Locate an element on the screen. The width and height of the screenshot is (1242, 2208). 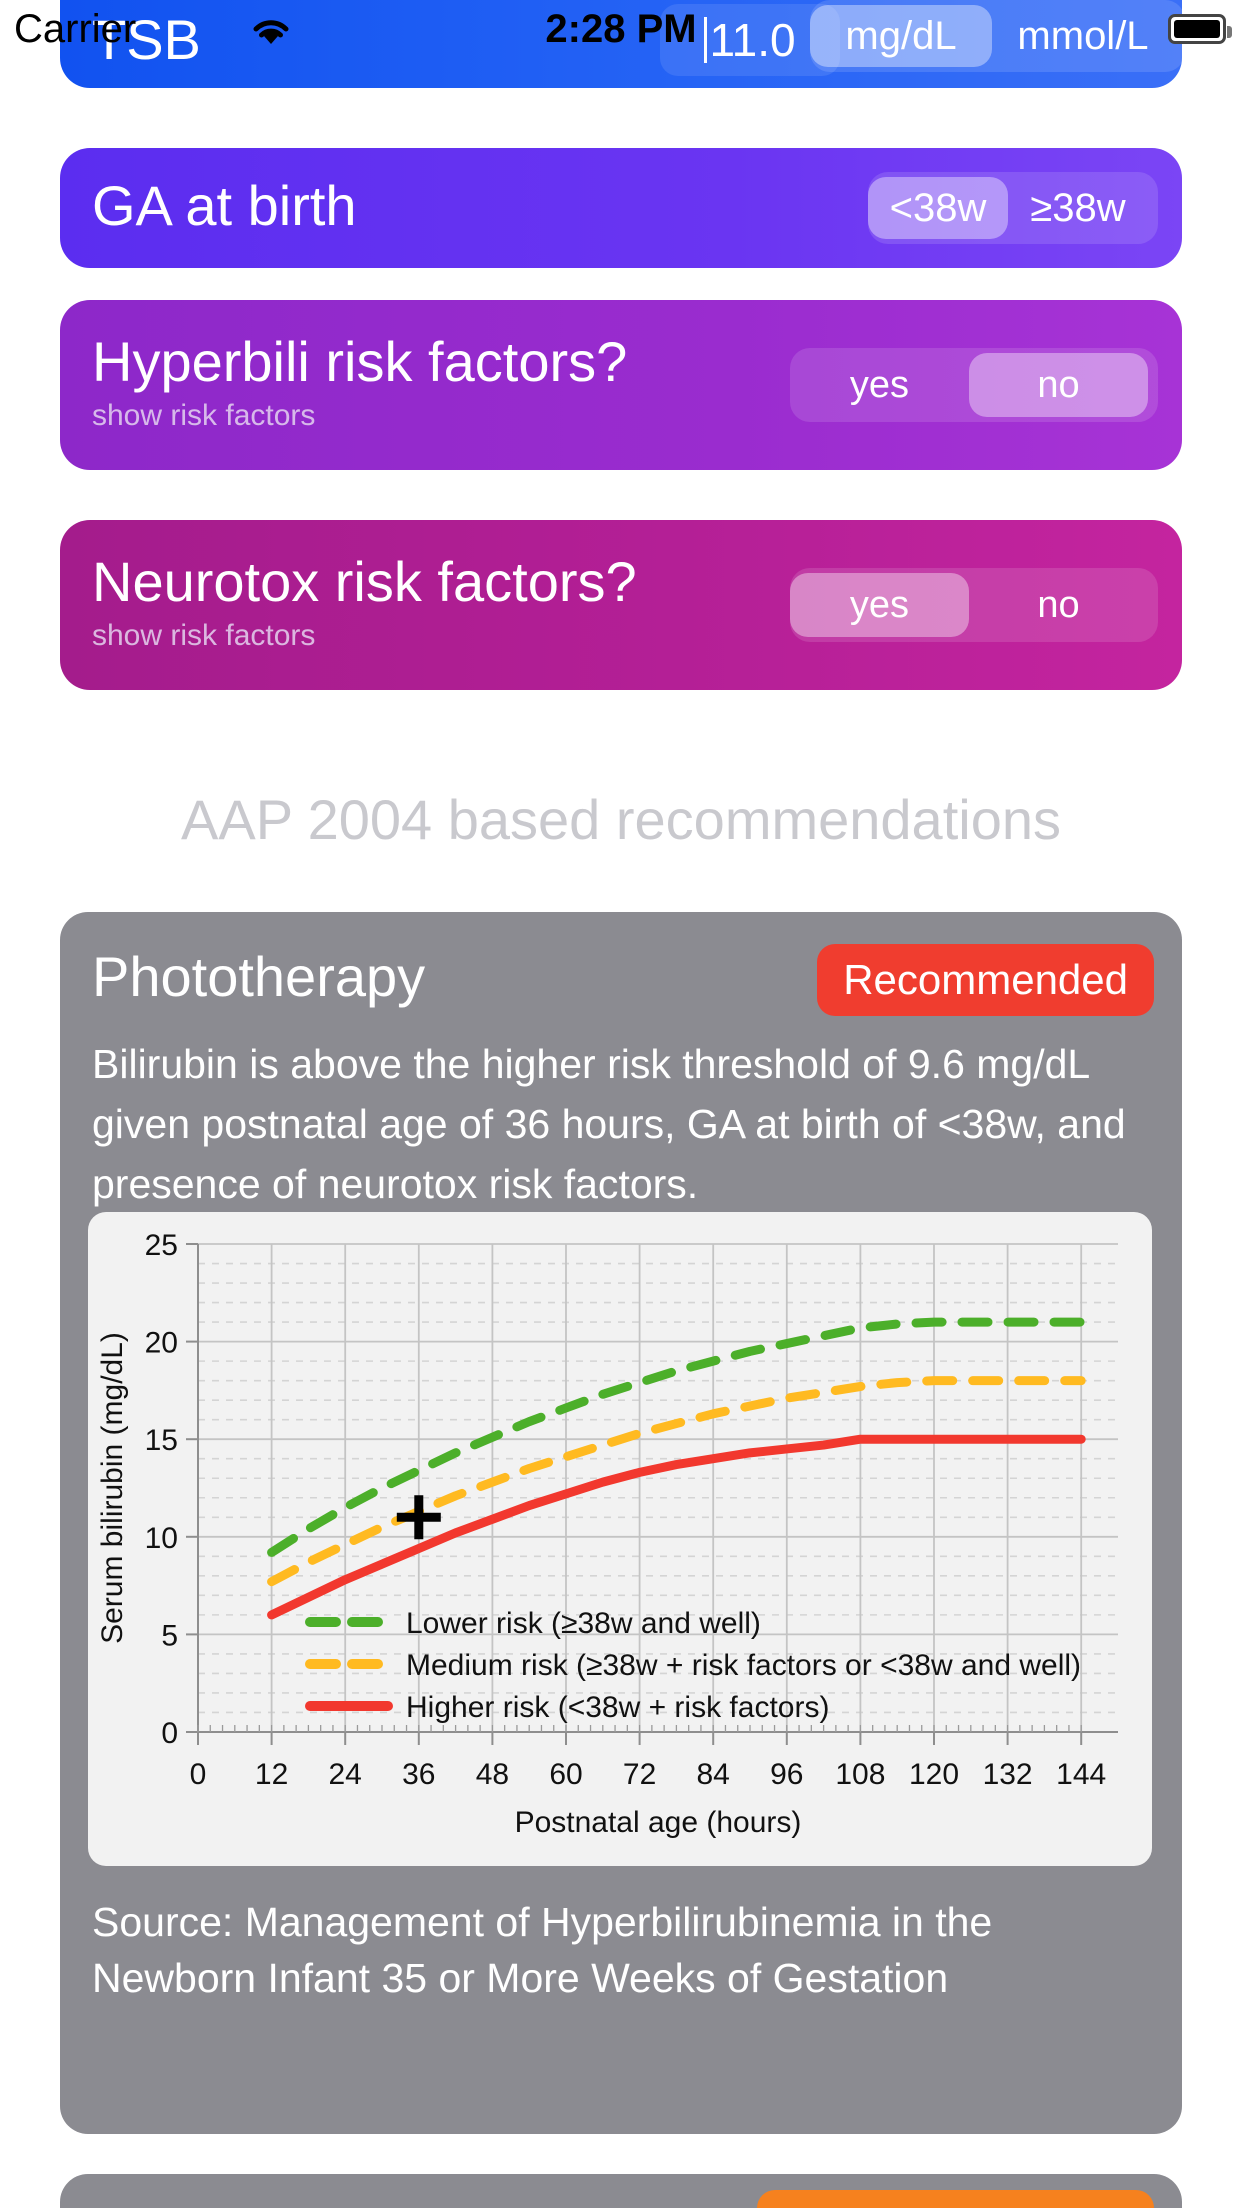
svg-text: 10 is located at coordinates (161, 1538).